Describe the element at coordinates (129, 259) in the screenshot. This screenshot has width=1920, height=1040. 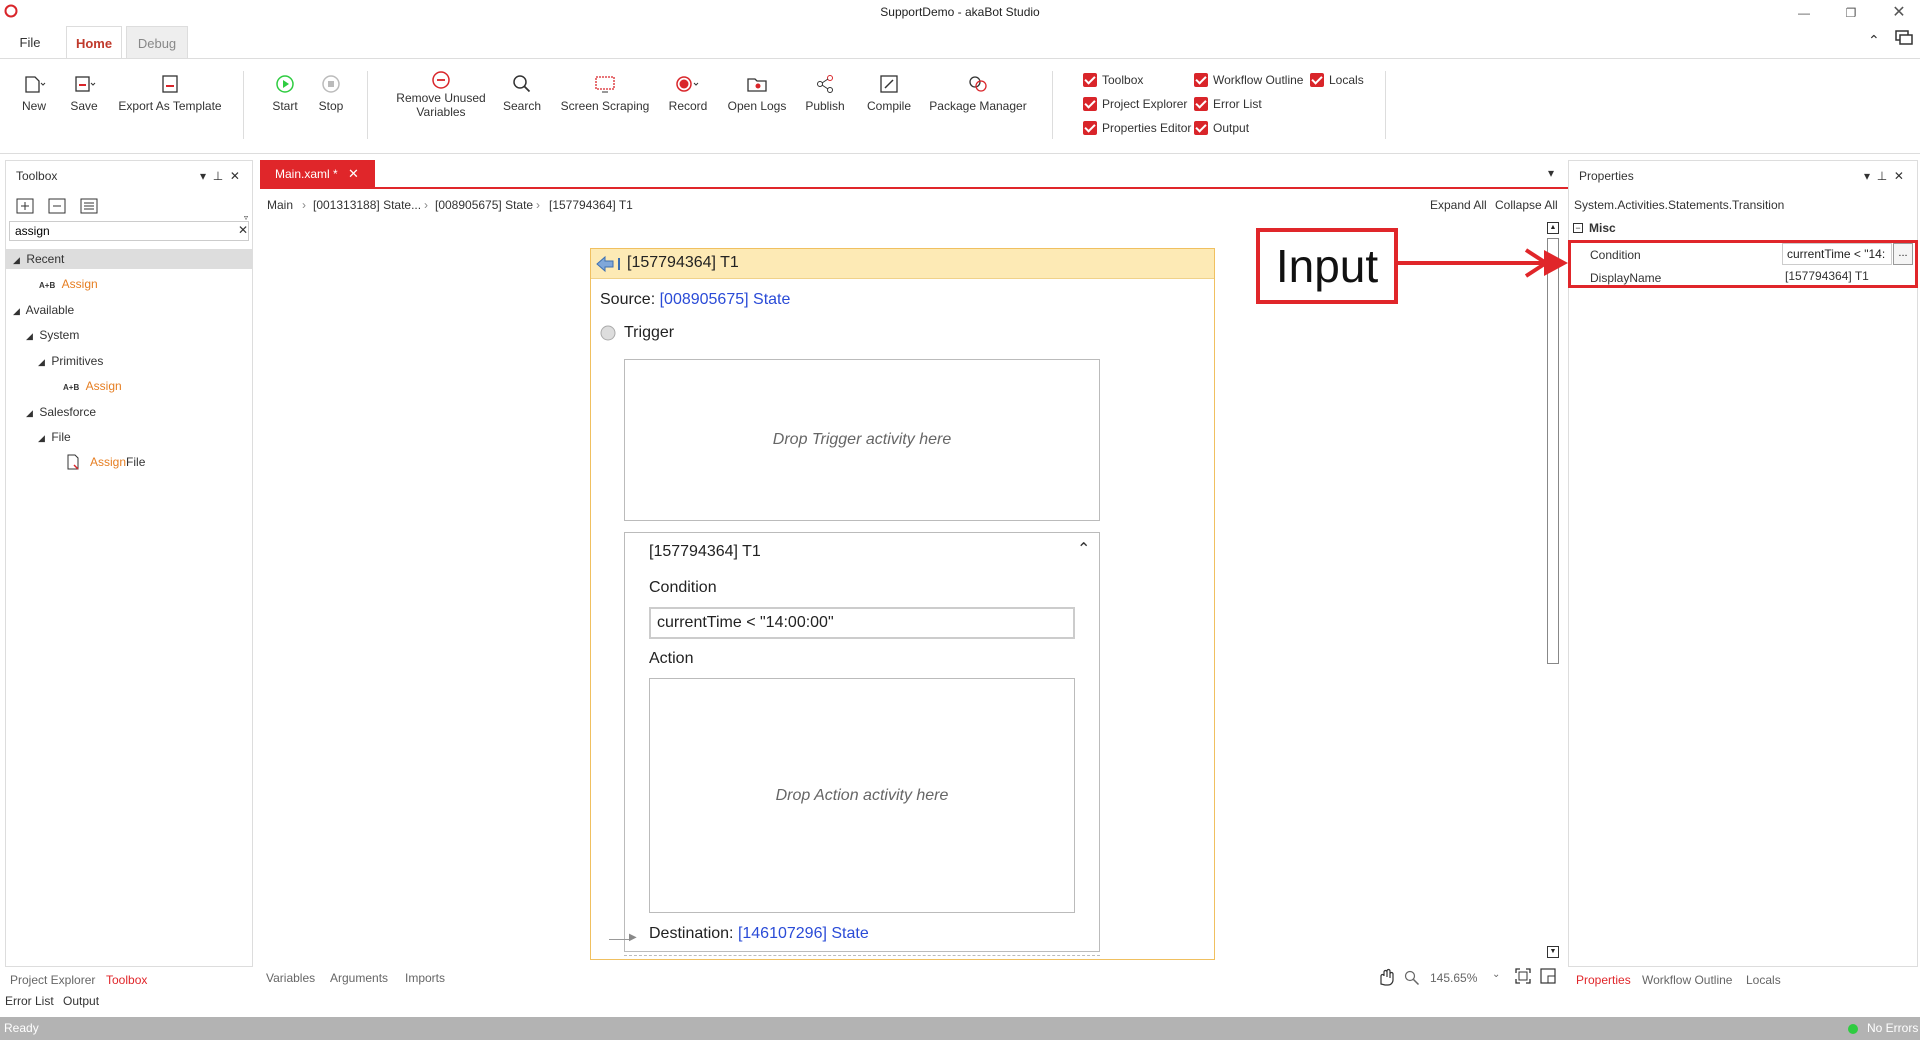
I see `tree-node-recent: ◢ Recent` at that location.